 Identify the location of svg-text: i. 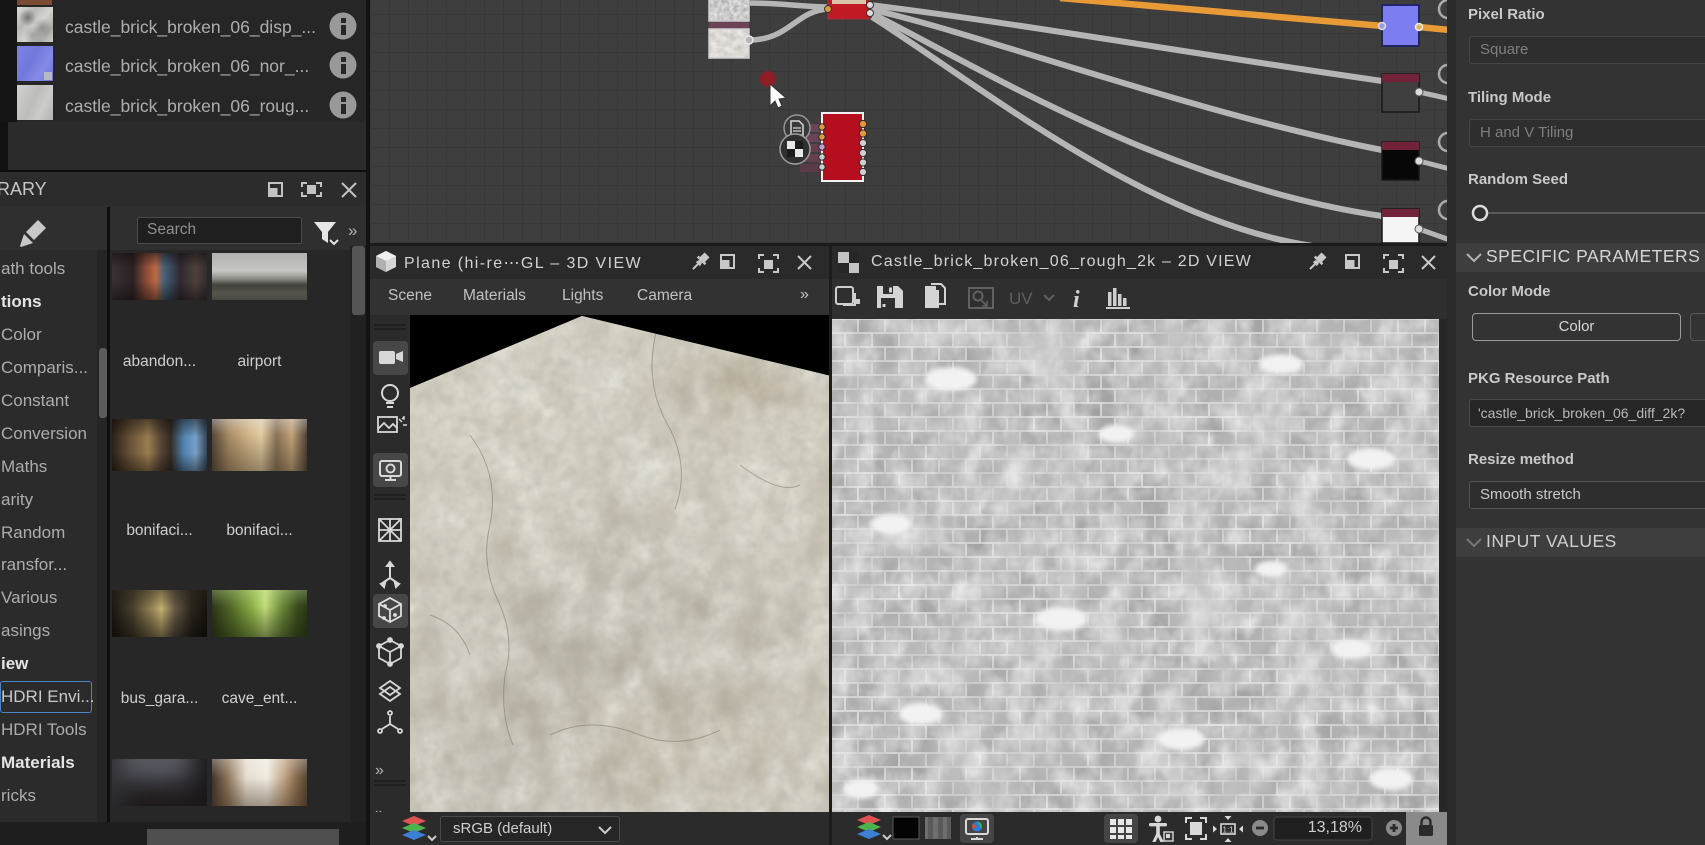
(1076, 300).